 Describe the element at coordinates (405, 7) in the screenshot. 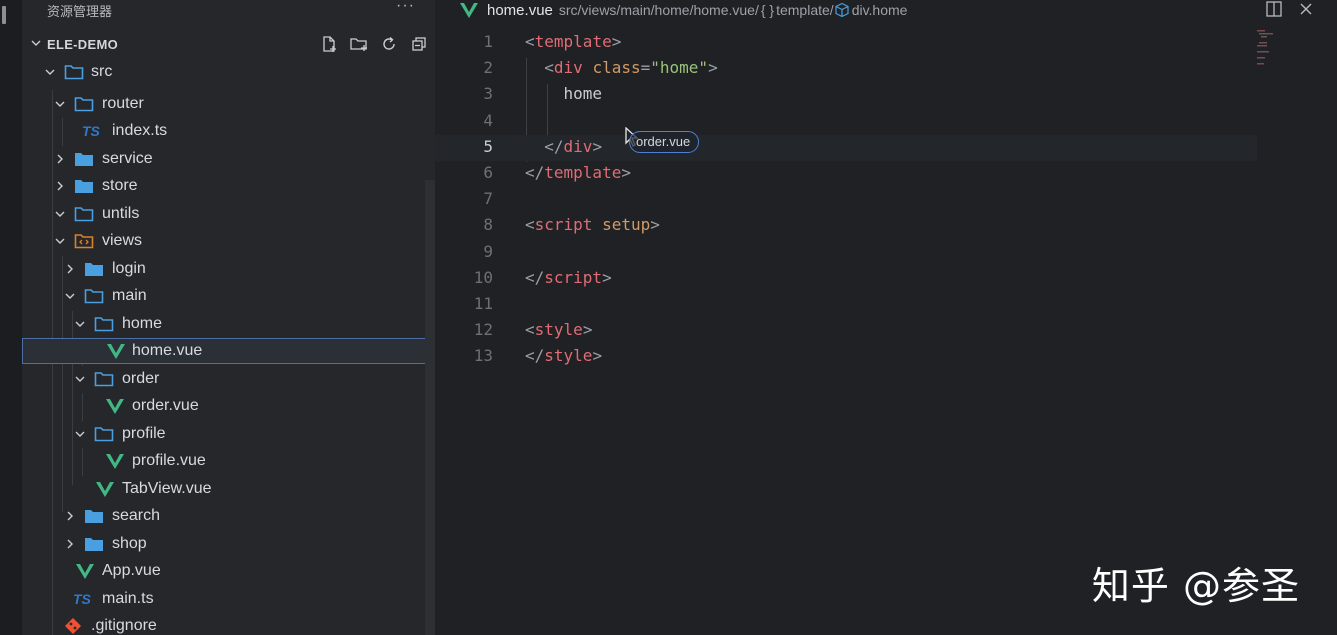

I see `more-actions-icon: ···` at that location.